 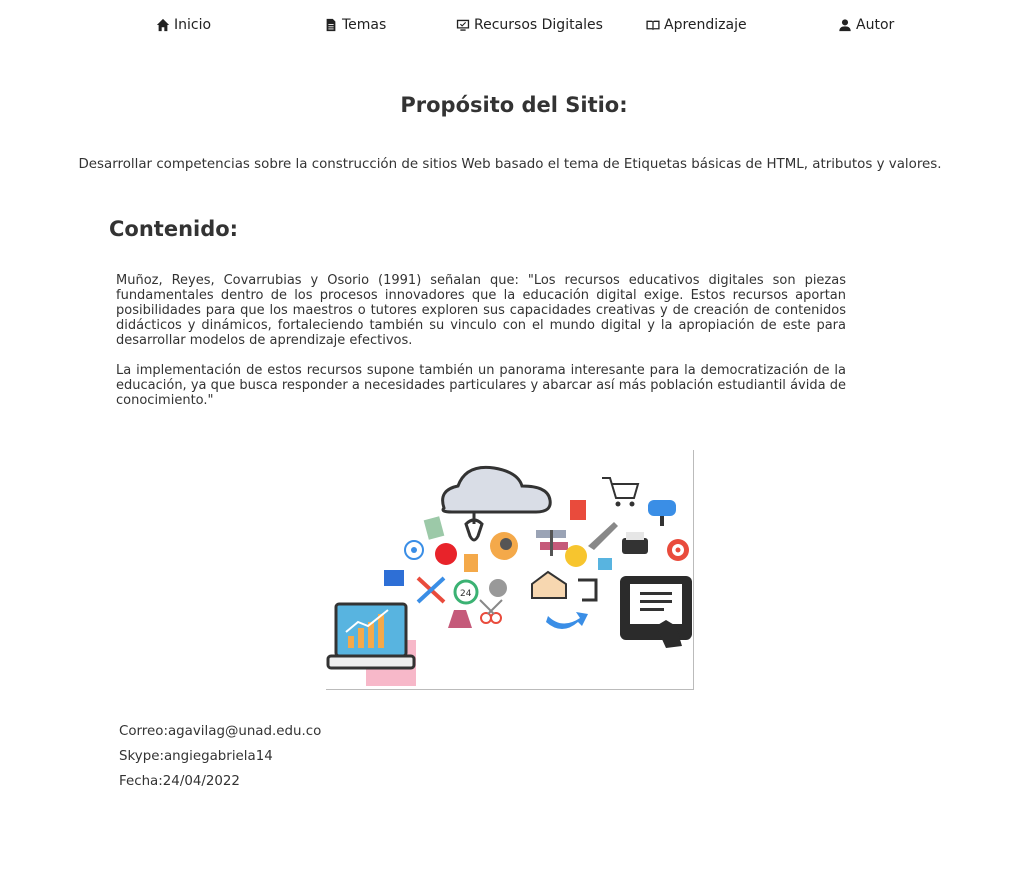 I want to click on purpose-title: Propósito del Sitio:, so click(x=514, y=105).